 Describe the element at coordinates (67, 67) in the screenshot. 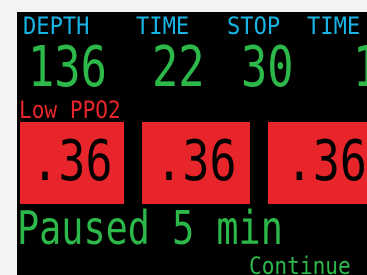

I see `depth-value: 136` at that location.